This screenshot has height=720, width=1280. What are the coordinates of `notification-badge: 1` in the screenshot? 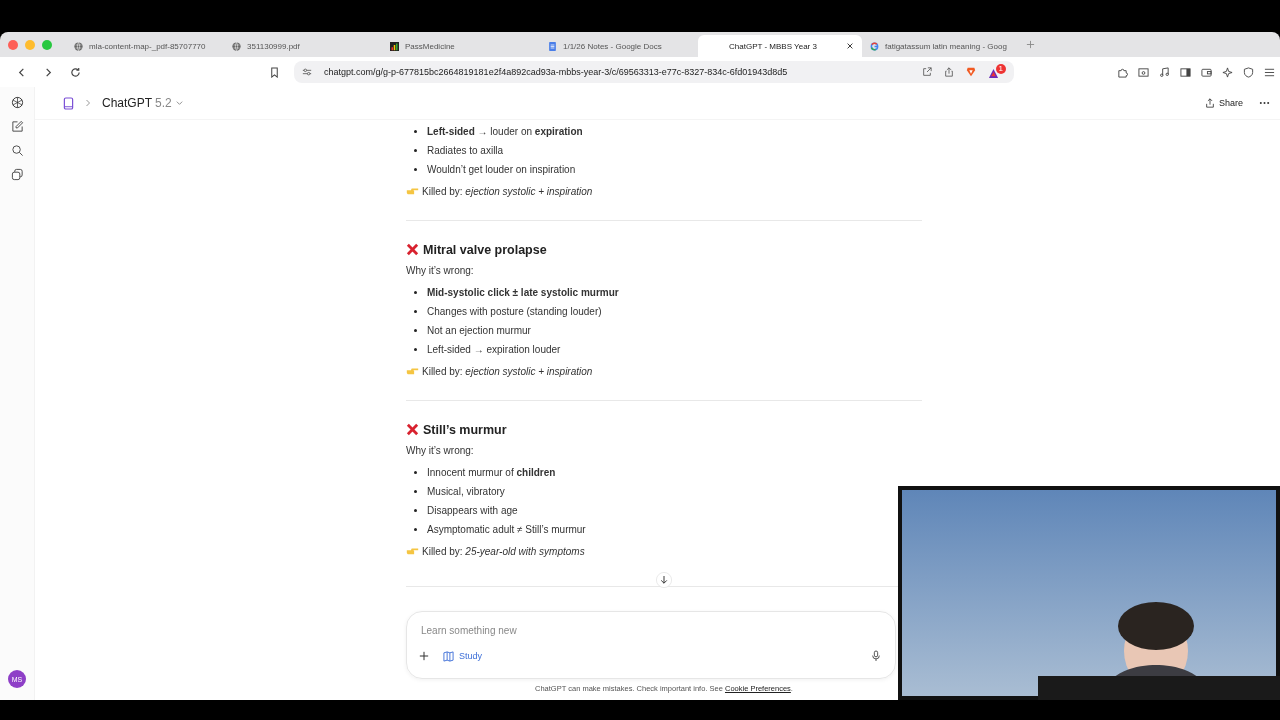 It's located at (1000, 69).